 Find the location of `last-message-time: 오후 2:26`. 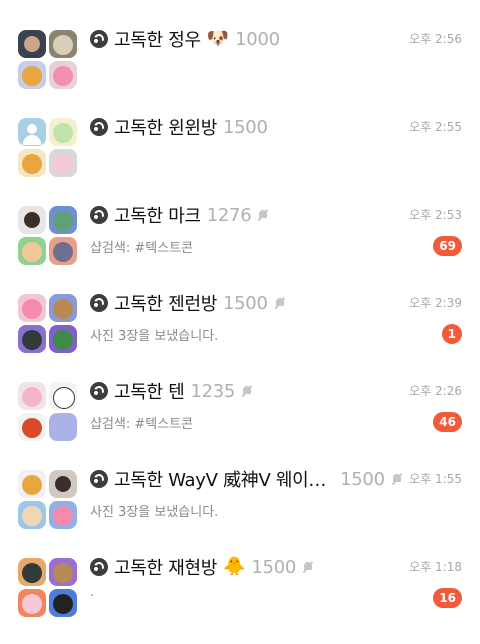

last-message-time: 오후 2:26 is located at coordinates (435, 391).